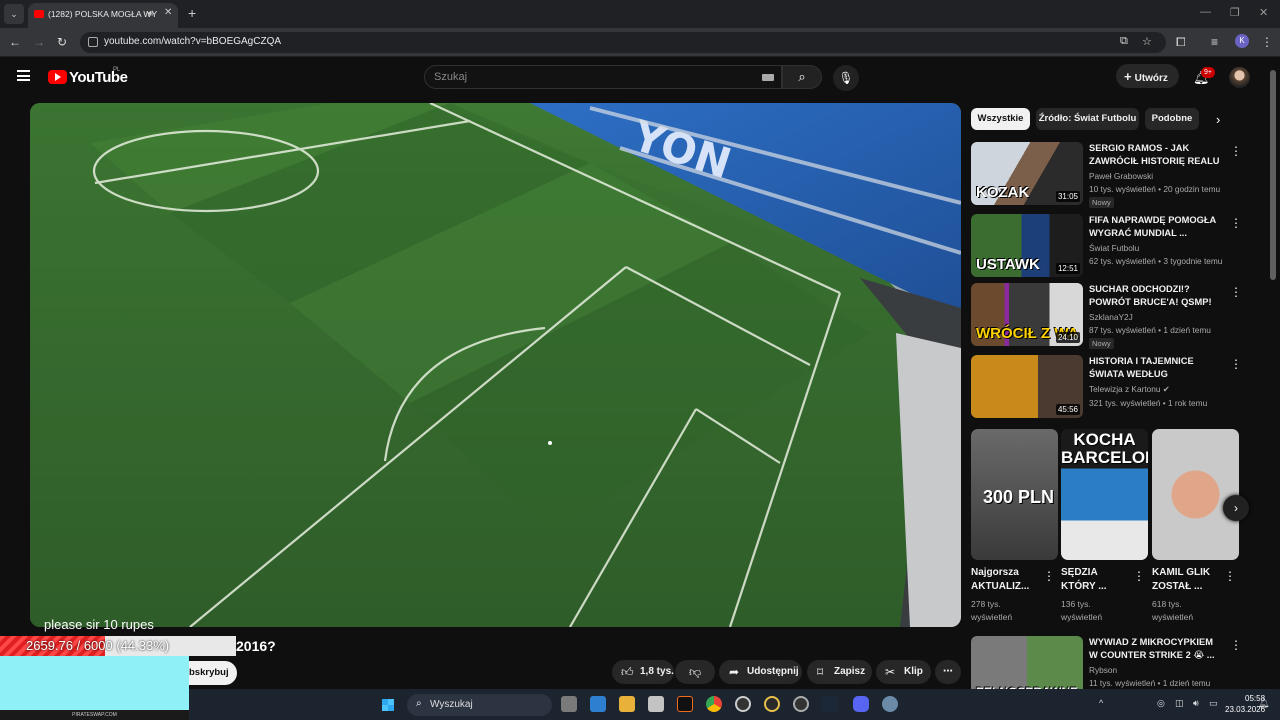 The height and width of the screenshot is (720, 1280). What do you see at coordinates (1213, 703) in the screenshot?
I see `battery-icon: ▭` at bounding box center [1213, 703].